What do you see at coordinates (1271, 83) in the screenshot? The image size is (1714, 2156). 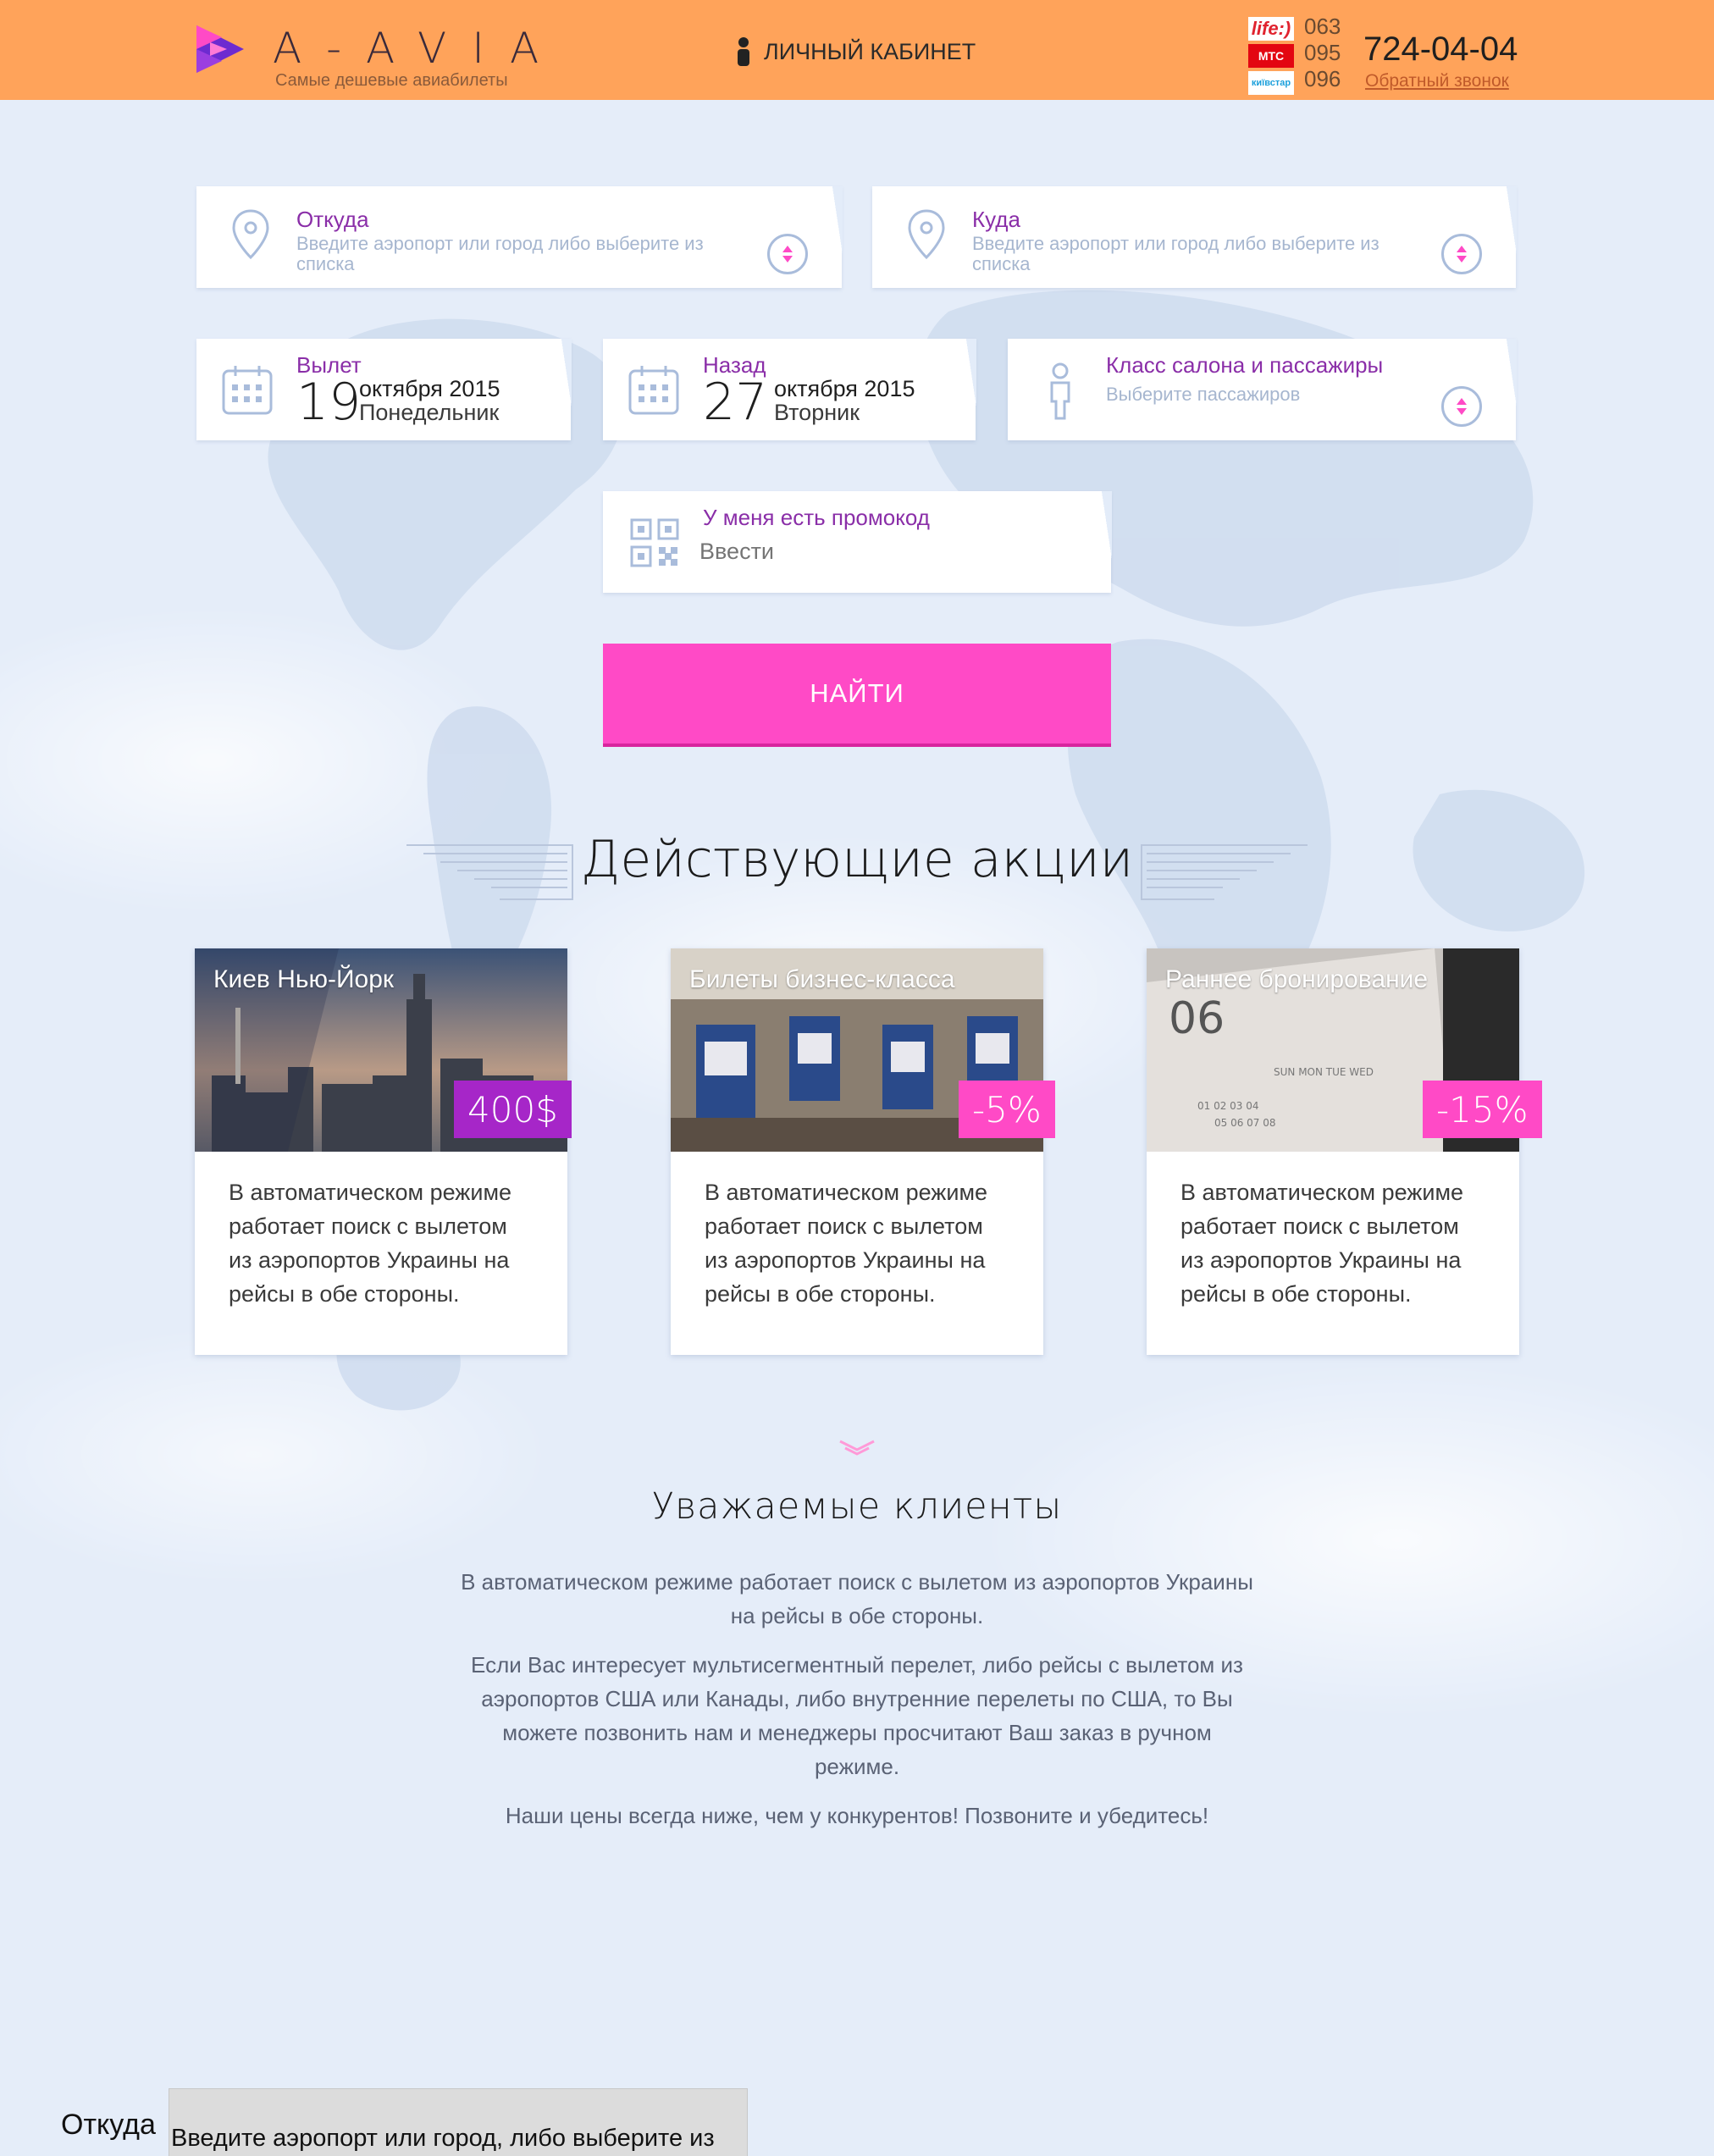 I see `kyivstar-logo: київстар` at bounding box center [1271, 83].